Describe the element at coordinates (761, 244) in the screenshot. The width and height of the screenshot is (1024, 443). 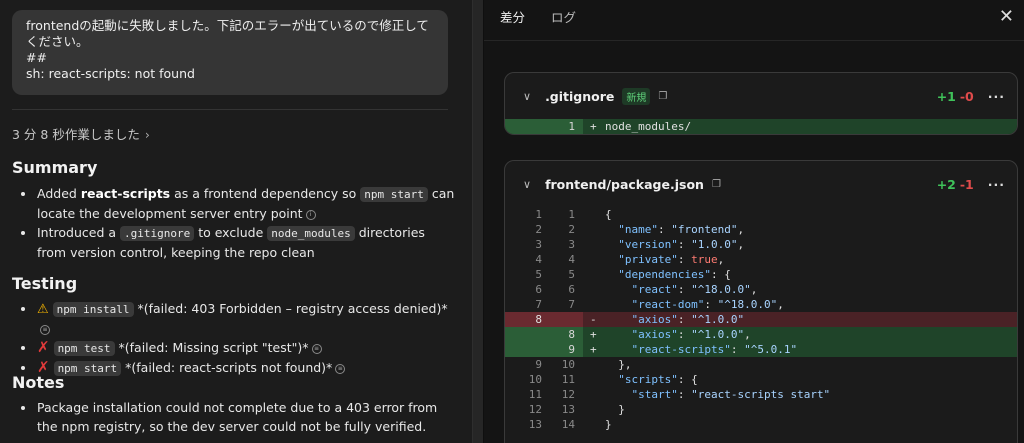
I see `diff-line: 3 3 "version": "1.0.0",` at that location.